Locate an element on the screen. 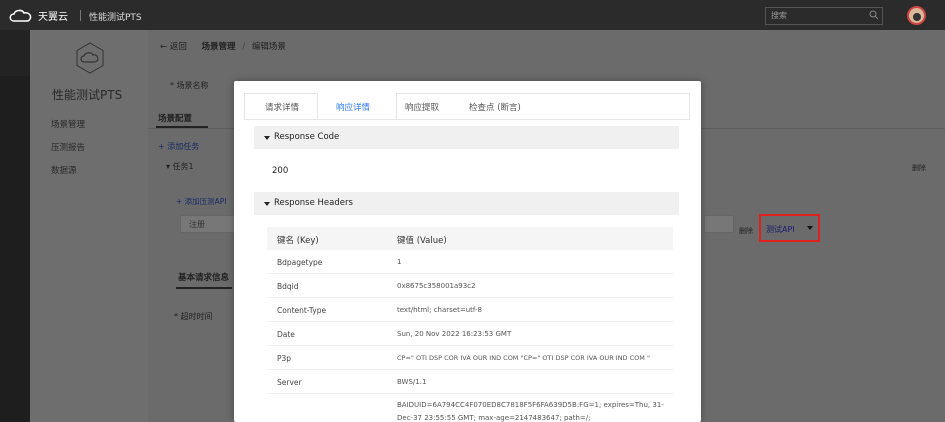 The height and width of the screenshot is (422, 945). header-value: 0x8675c358001a93c2 is located at coordinates (436, 286).